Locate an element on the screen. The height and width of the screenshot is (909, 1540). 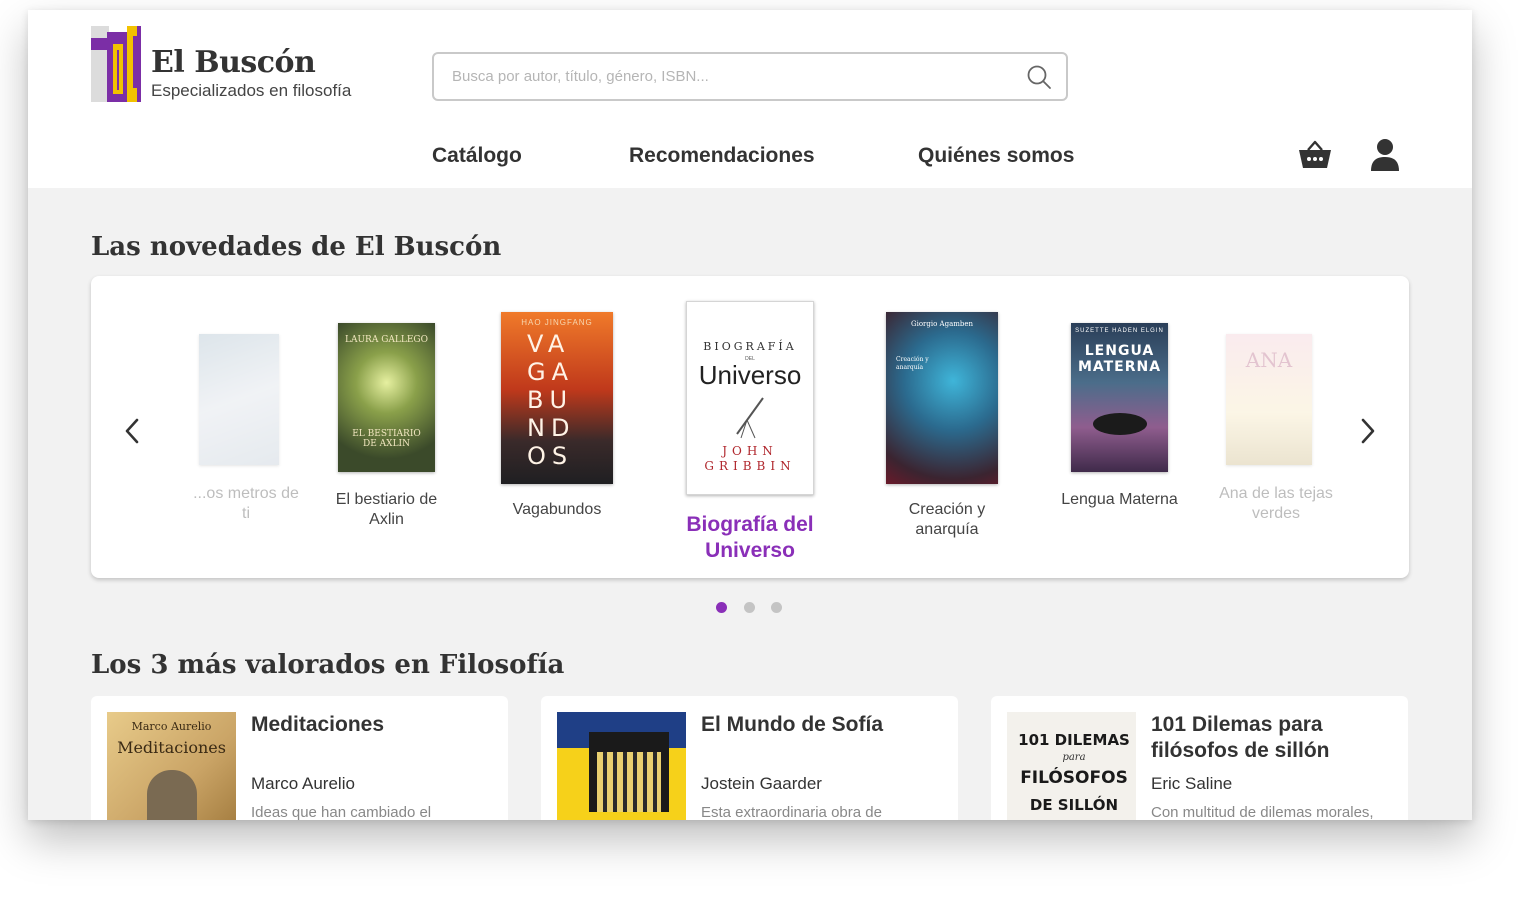
cover-author: SUZETTE HADEN ELGIN is located at coordinates (1119, 331).